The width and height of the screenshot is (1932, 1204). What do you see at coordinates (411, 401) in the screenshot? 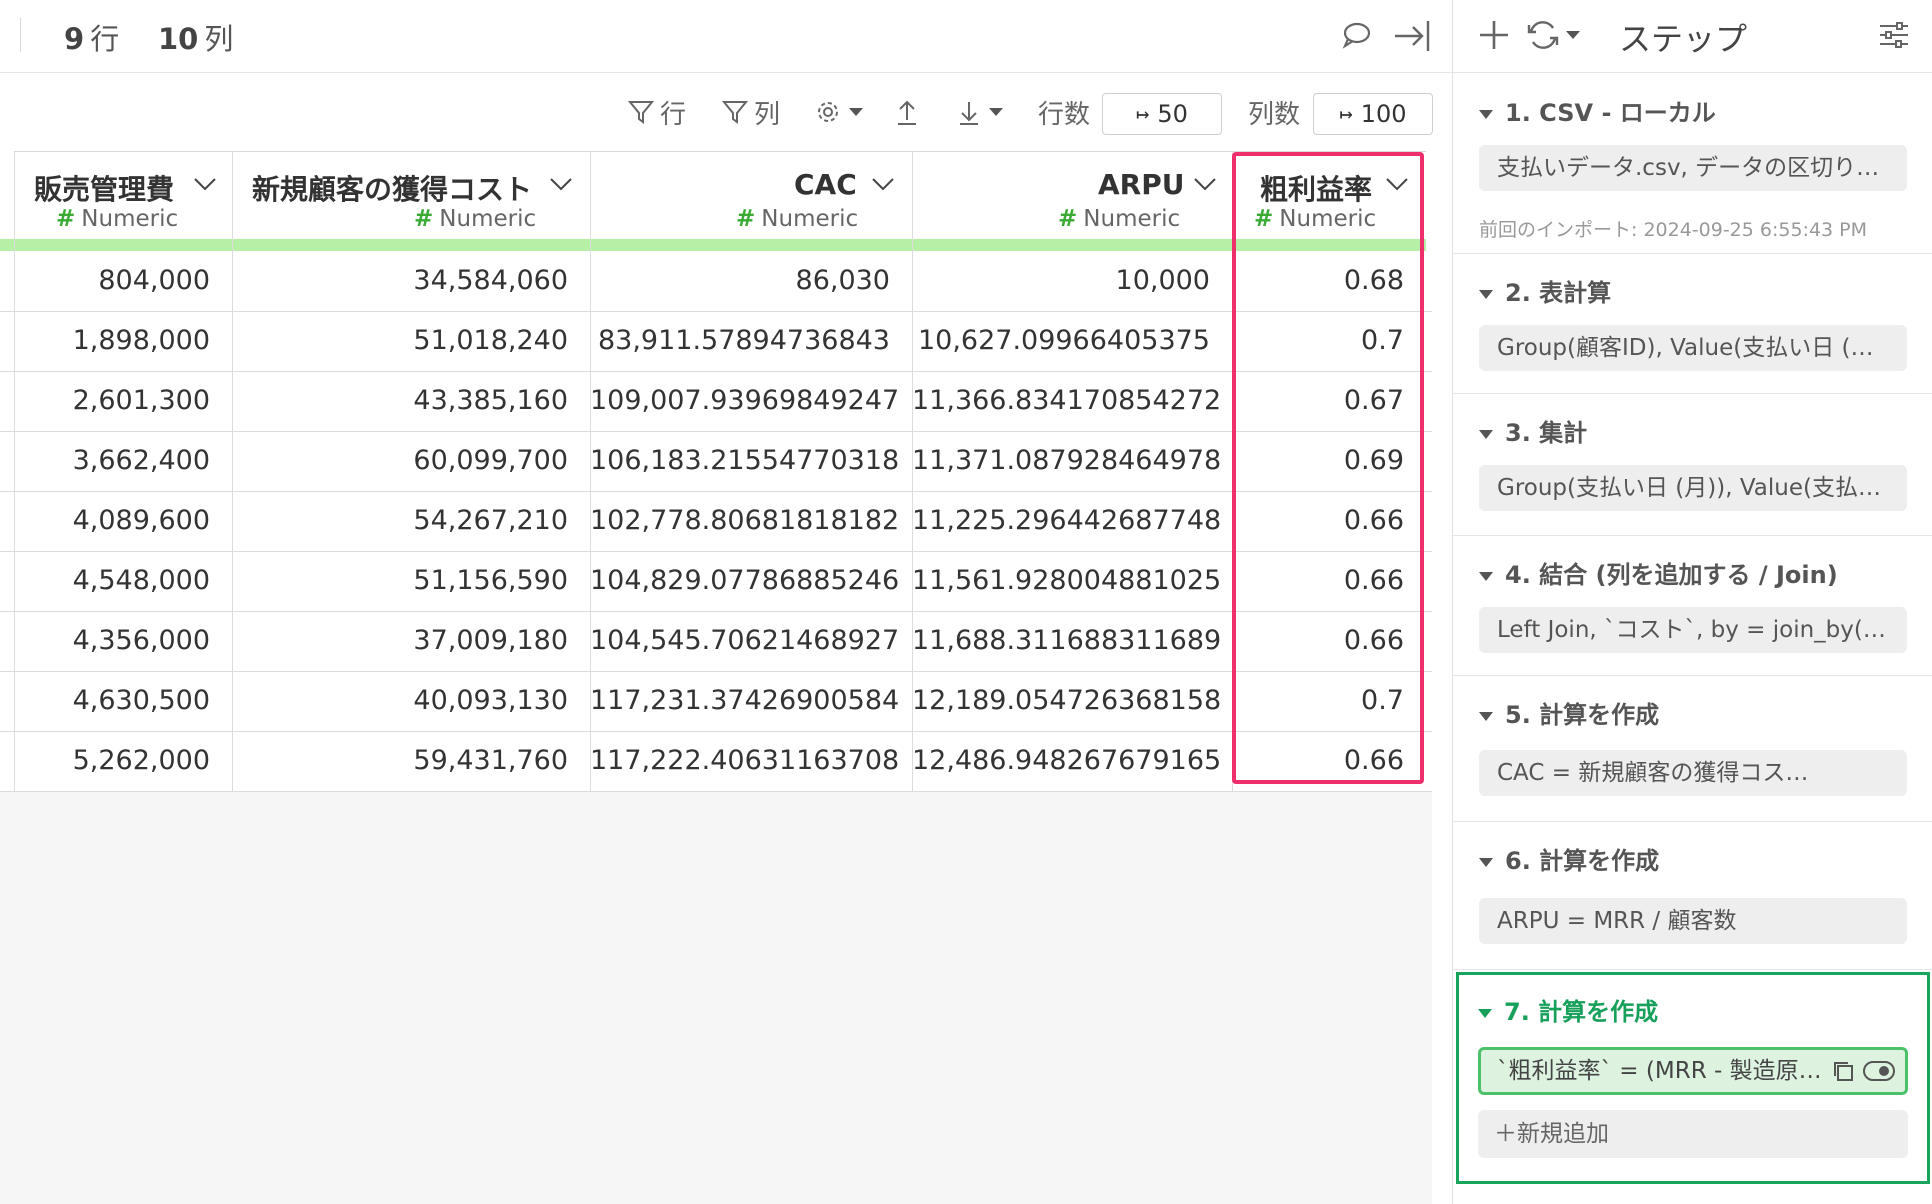
I see `table-cell: 43,385,160` at bounding box center [411, 401].